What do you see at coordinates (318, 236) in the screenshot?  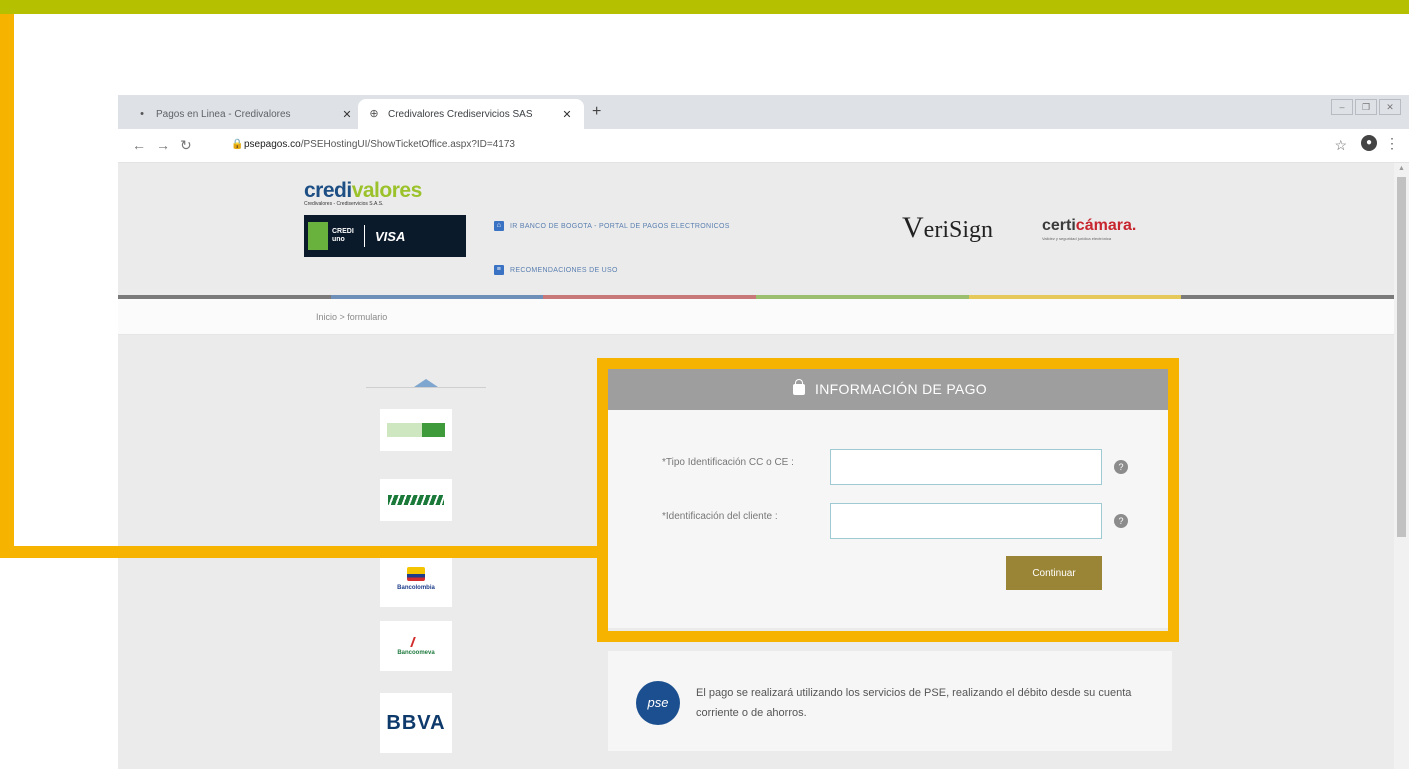 I see `card-green-block` at bounding box center [318, 236].